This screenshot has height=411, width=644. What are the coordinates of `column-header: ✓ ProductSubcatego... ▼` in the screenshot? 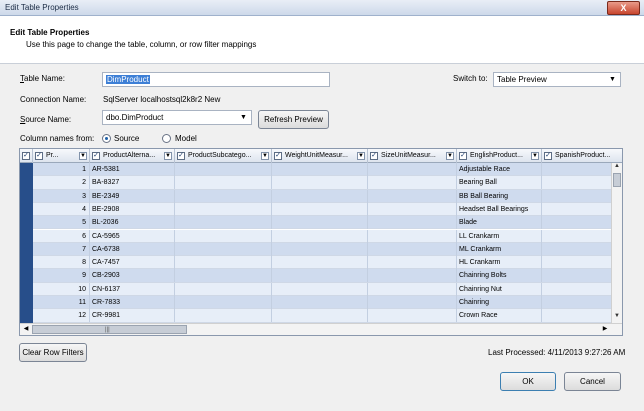 It's located at (223, 156).